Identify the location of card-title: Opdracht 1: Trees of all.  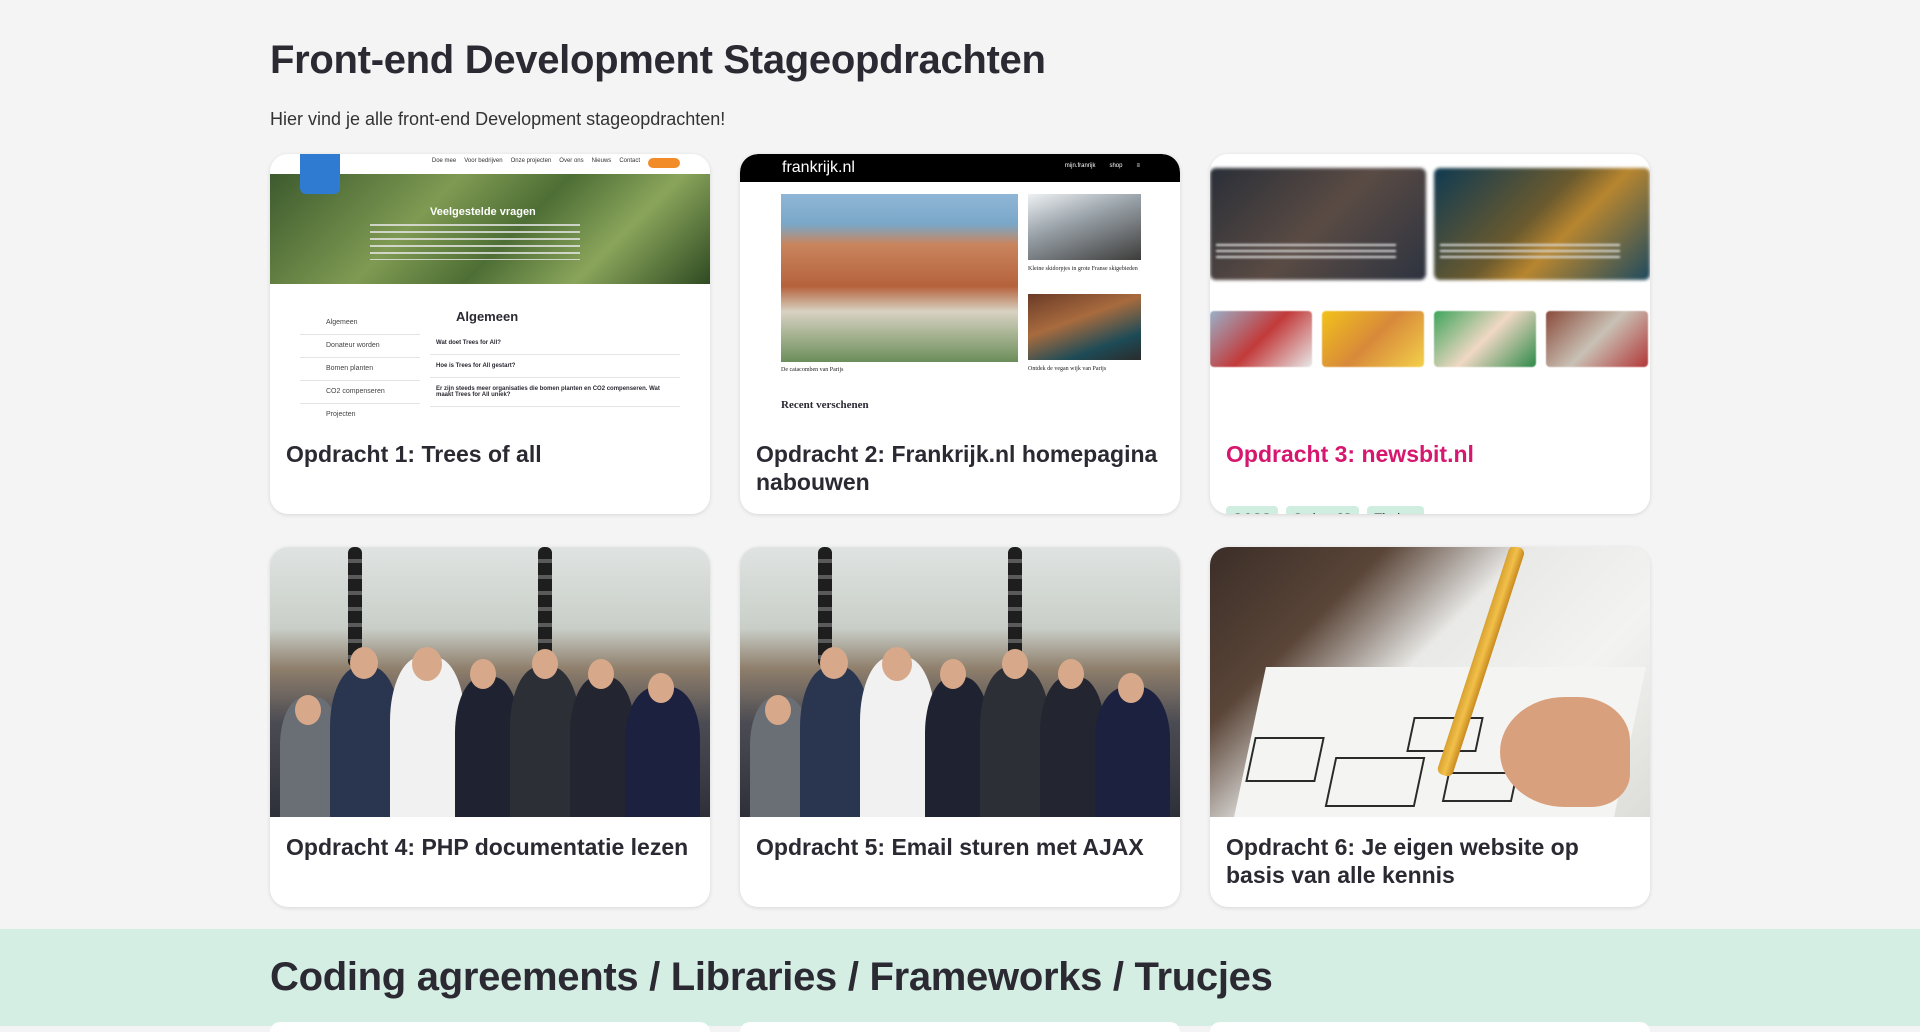
(490, 446).